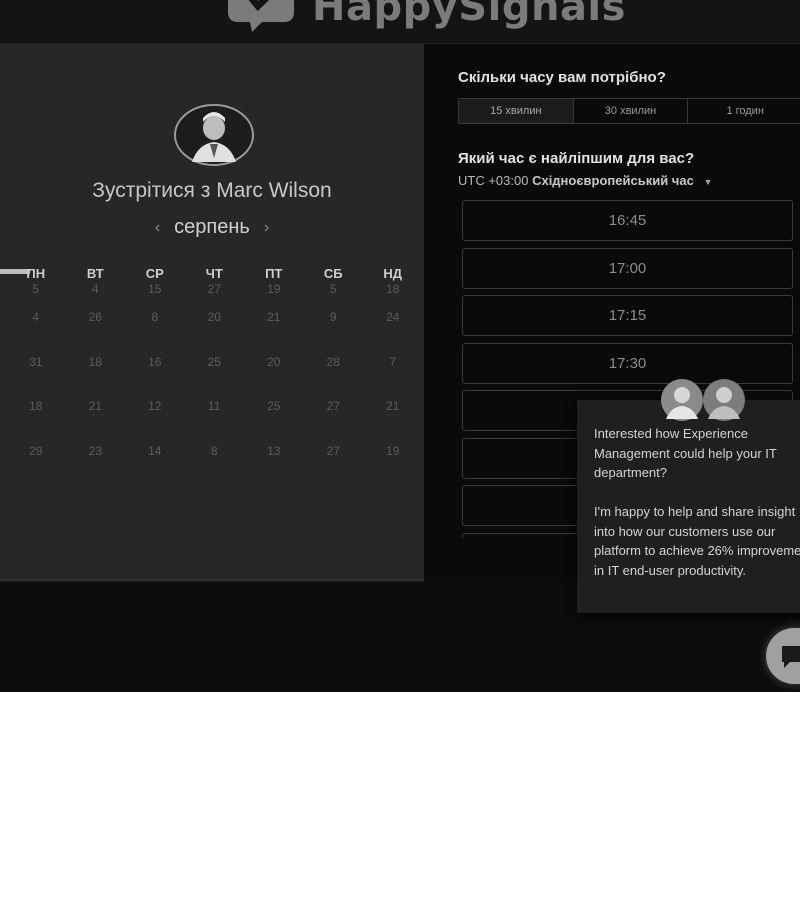  I want to click on weekday-mon: ПН, so click(36, 273).